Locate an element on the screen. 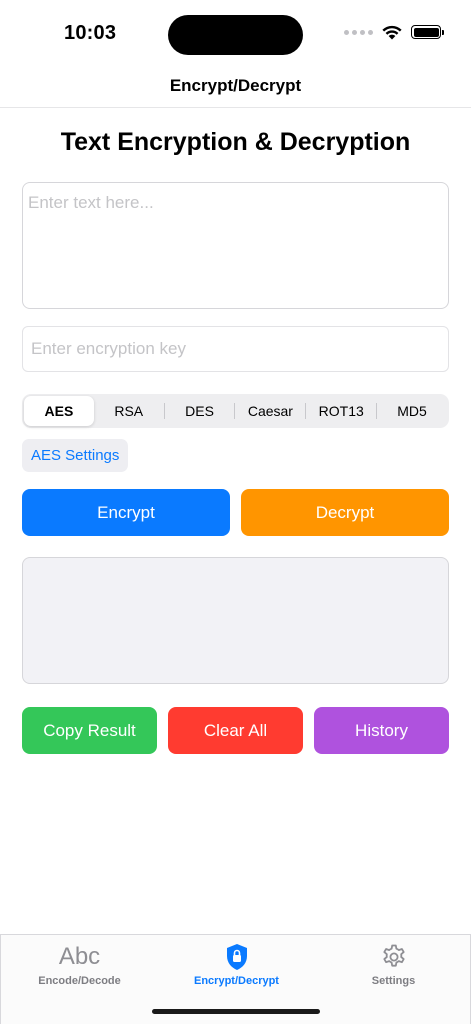  encryption-key-input is located at coordinates (235, 349).